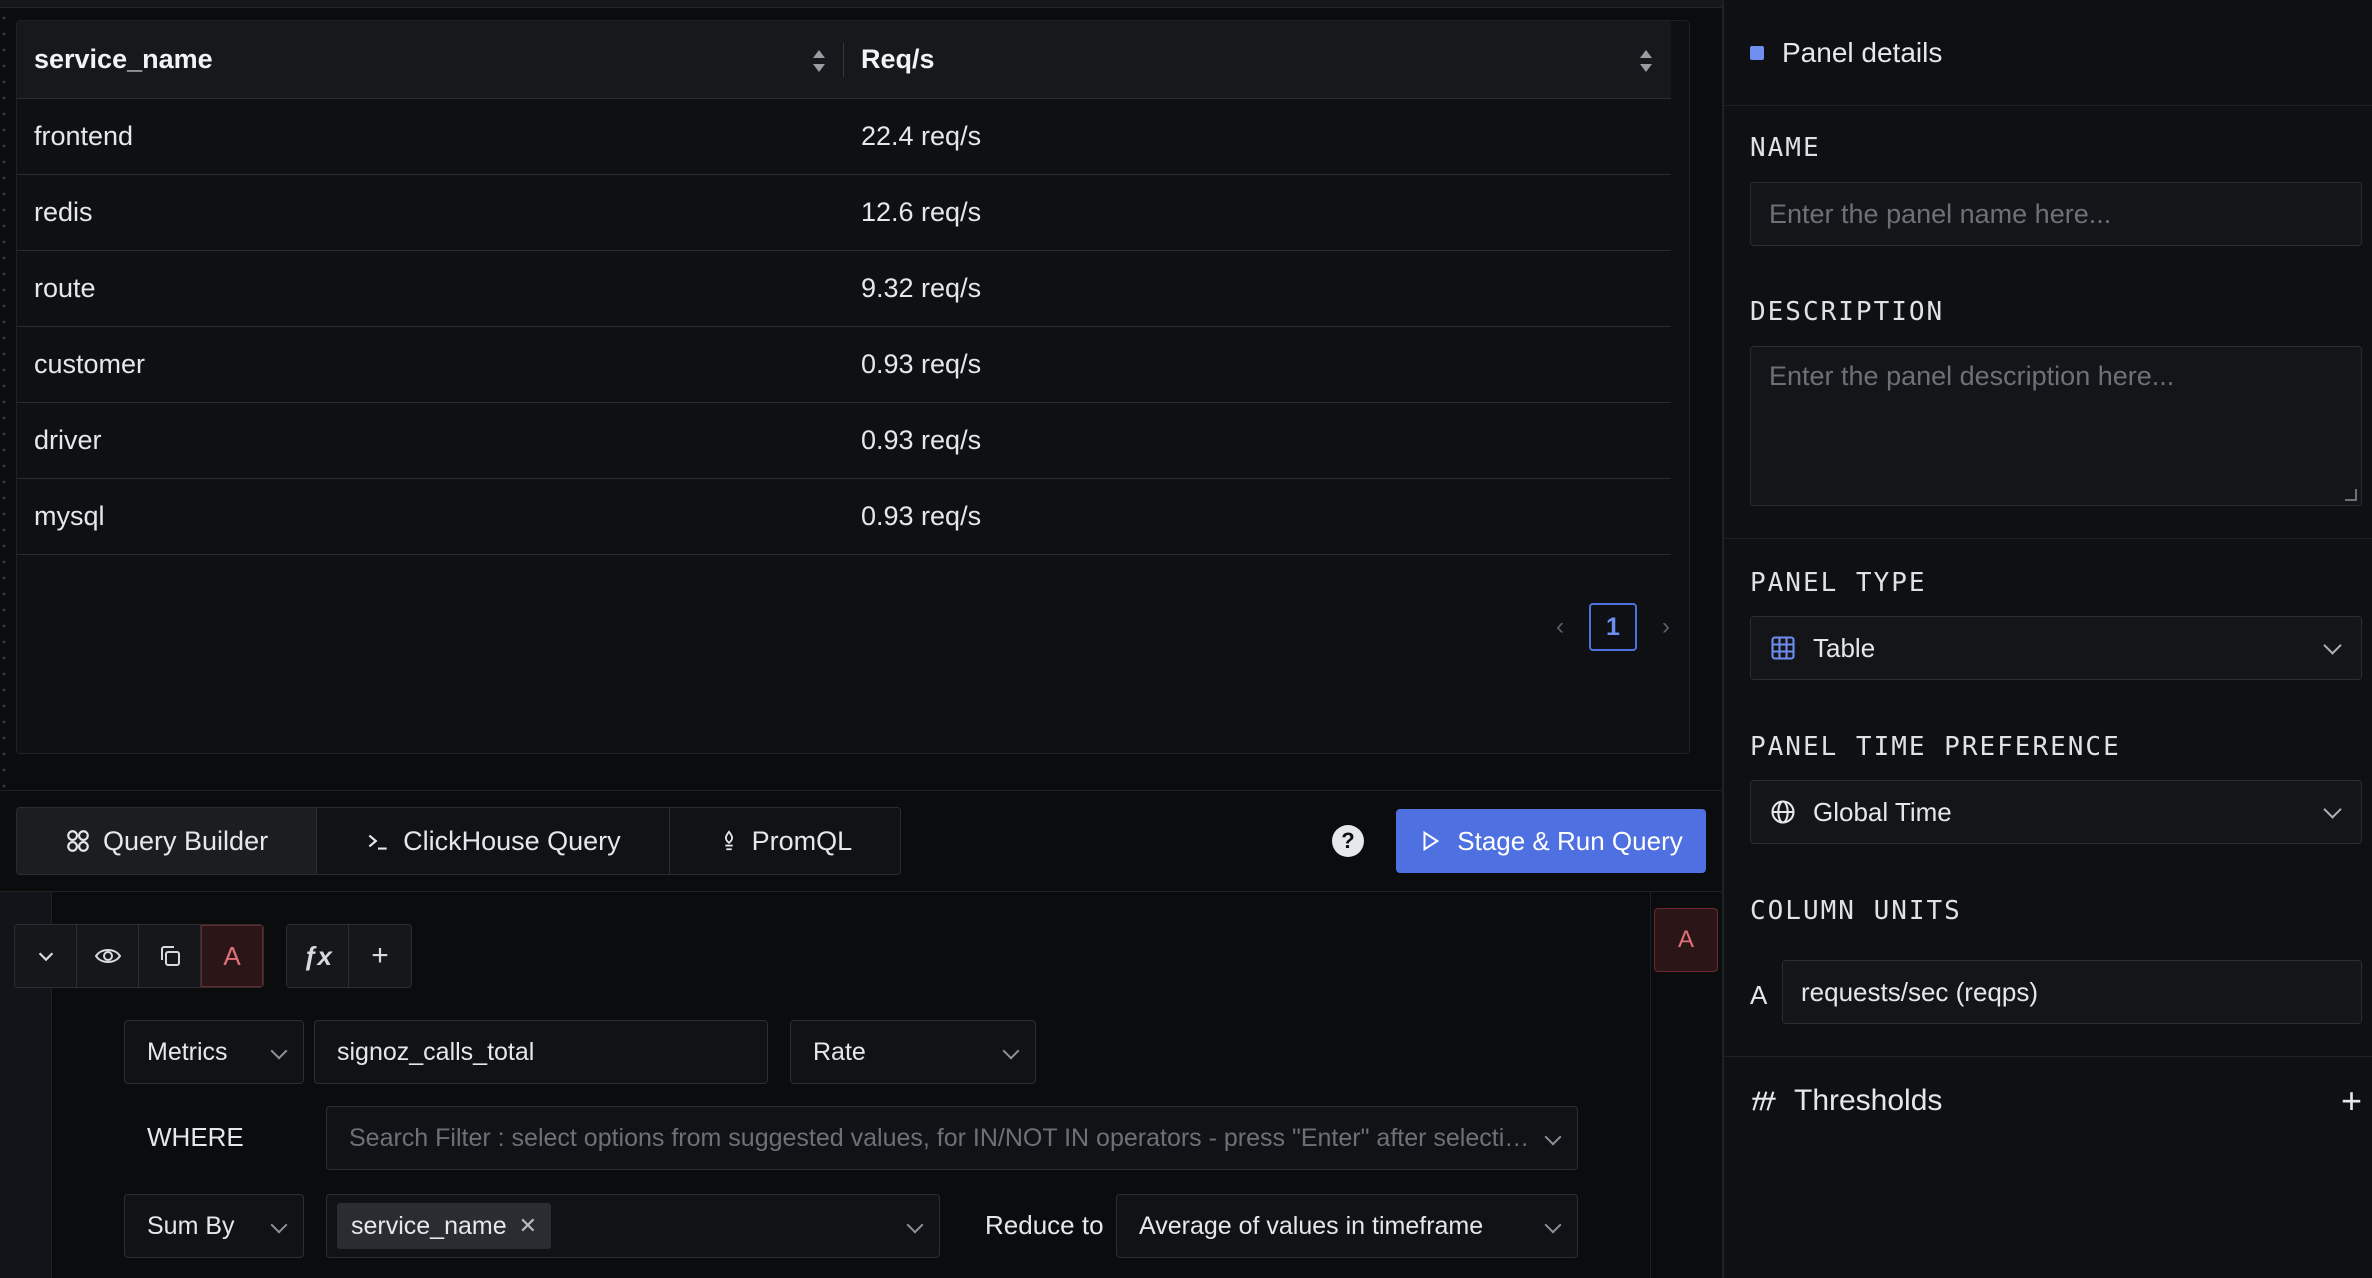 The height and width of the screenshot is (1278, 2372). I want to click on table-row: driver 0.93 req/s, so click(844, 441).